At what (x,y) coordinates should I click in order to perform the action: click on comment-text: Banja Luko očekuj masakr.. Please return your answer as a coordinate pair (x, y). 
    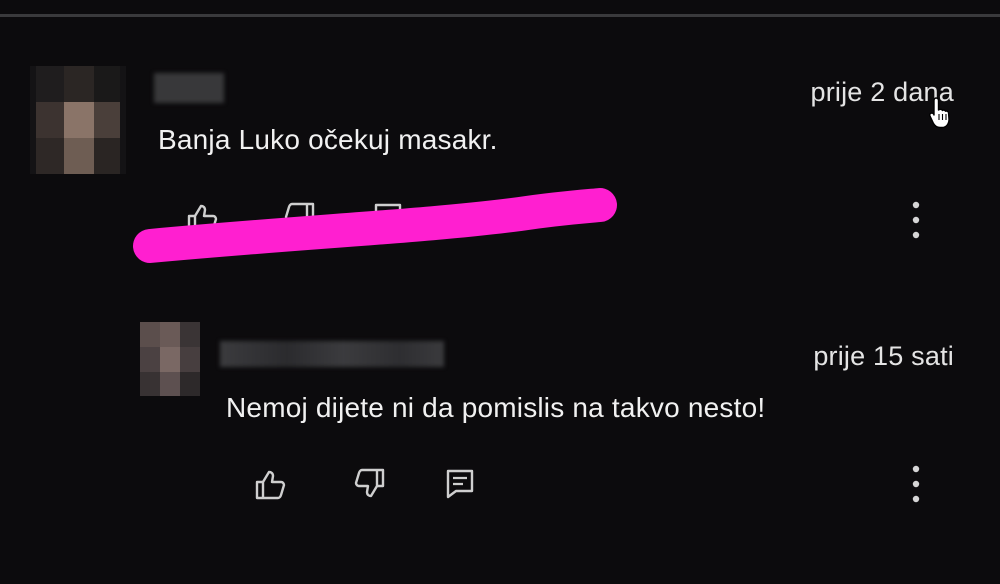
    Looking at the image, I should click on (328, 139).